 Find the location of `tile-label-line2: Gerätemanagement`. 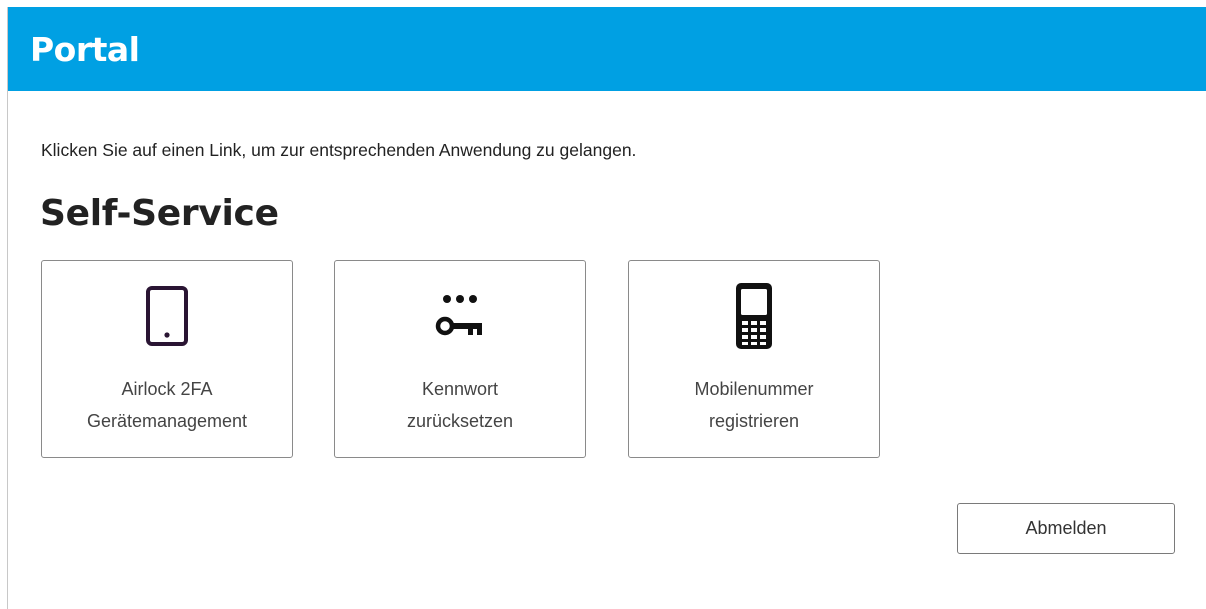

tile-label-line2: Gerätemanagement is located at coordinates (167, 421).